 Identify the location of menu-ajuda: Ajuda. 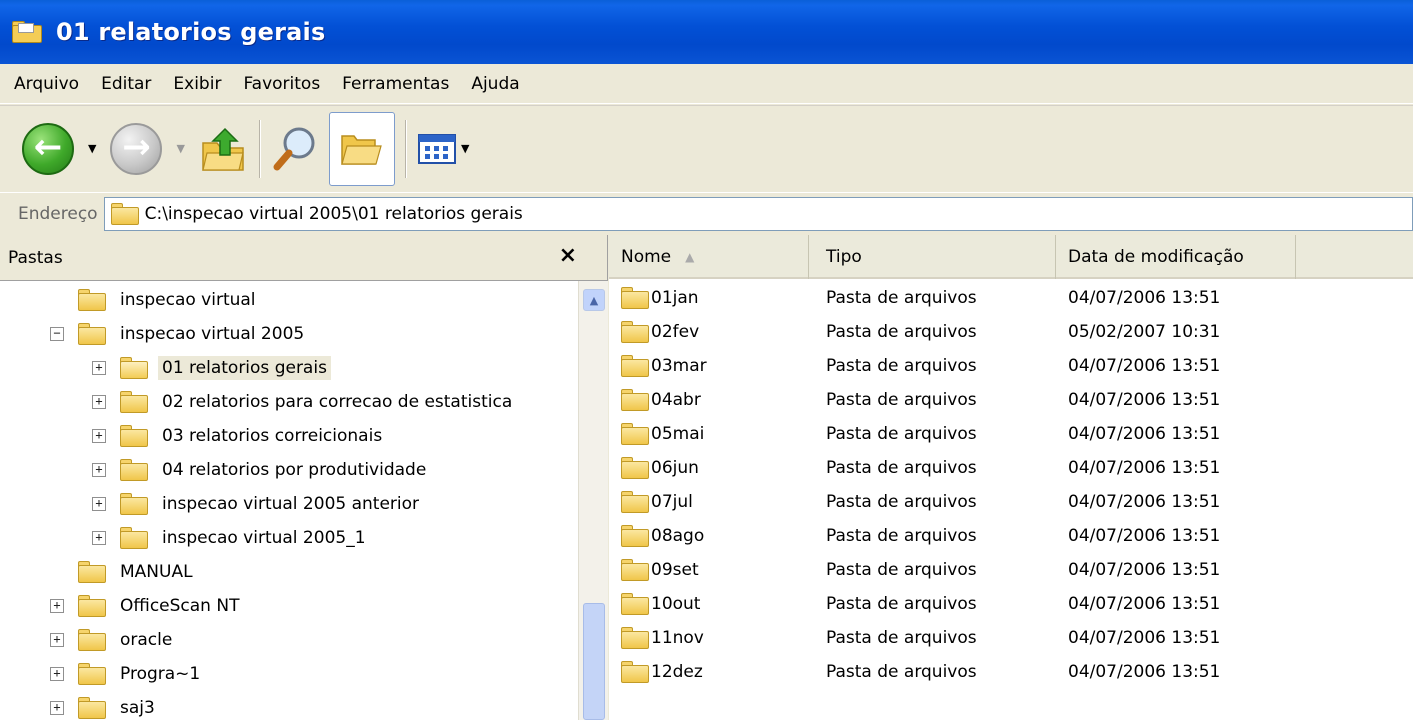
(495, 84).